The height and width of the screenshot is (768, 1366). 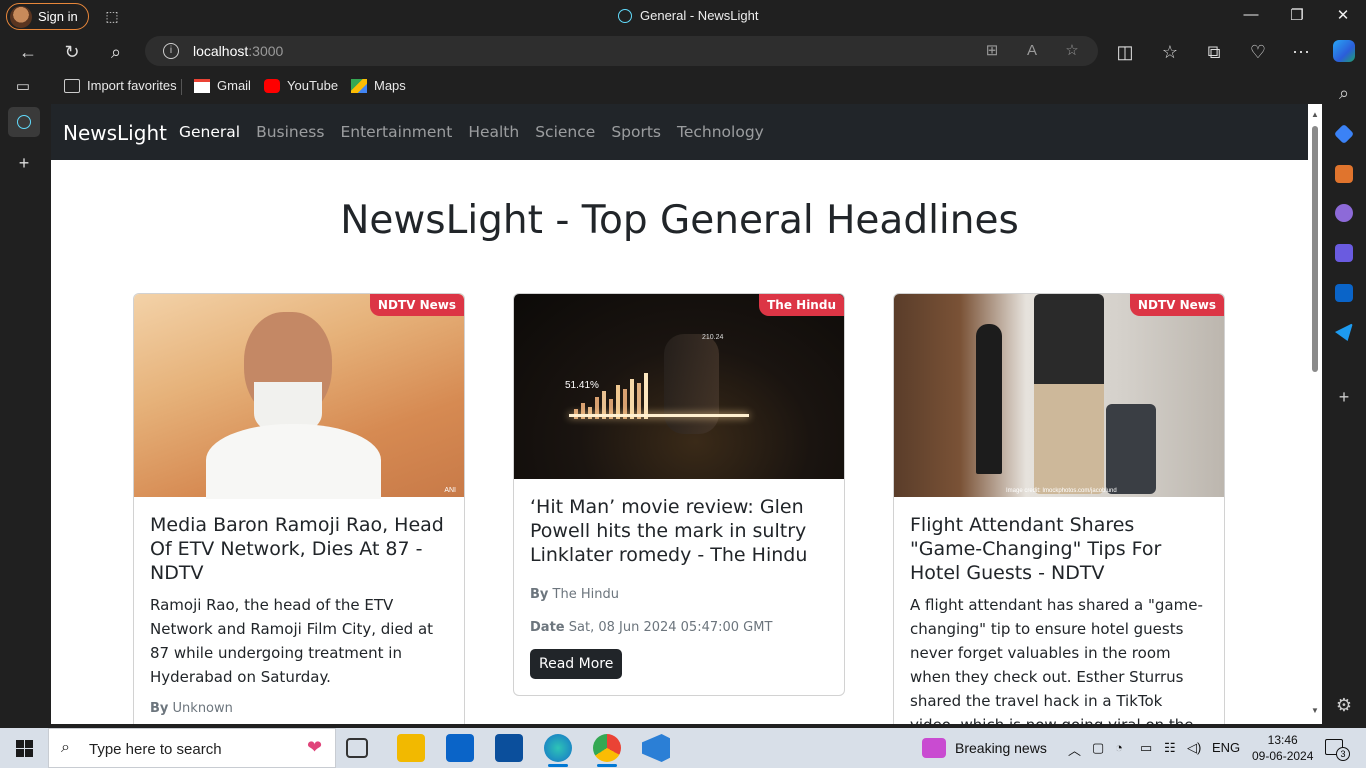 What do you see at coordinates (1226, 747) in the screenshot?
I see `language-indicator: ENG` at bounding box center [1226, 747].